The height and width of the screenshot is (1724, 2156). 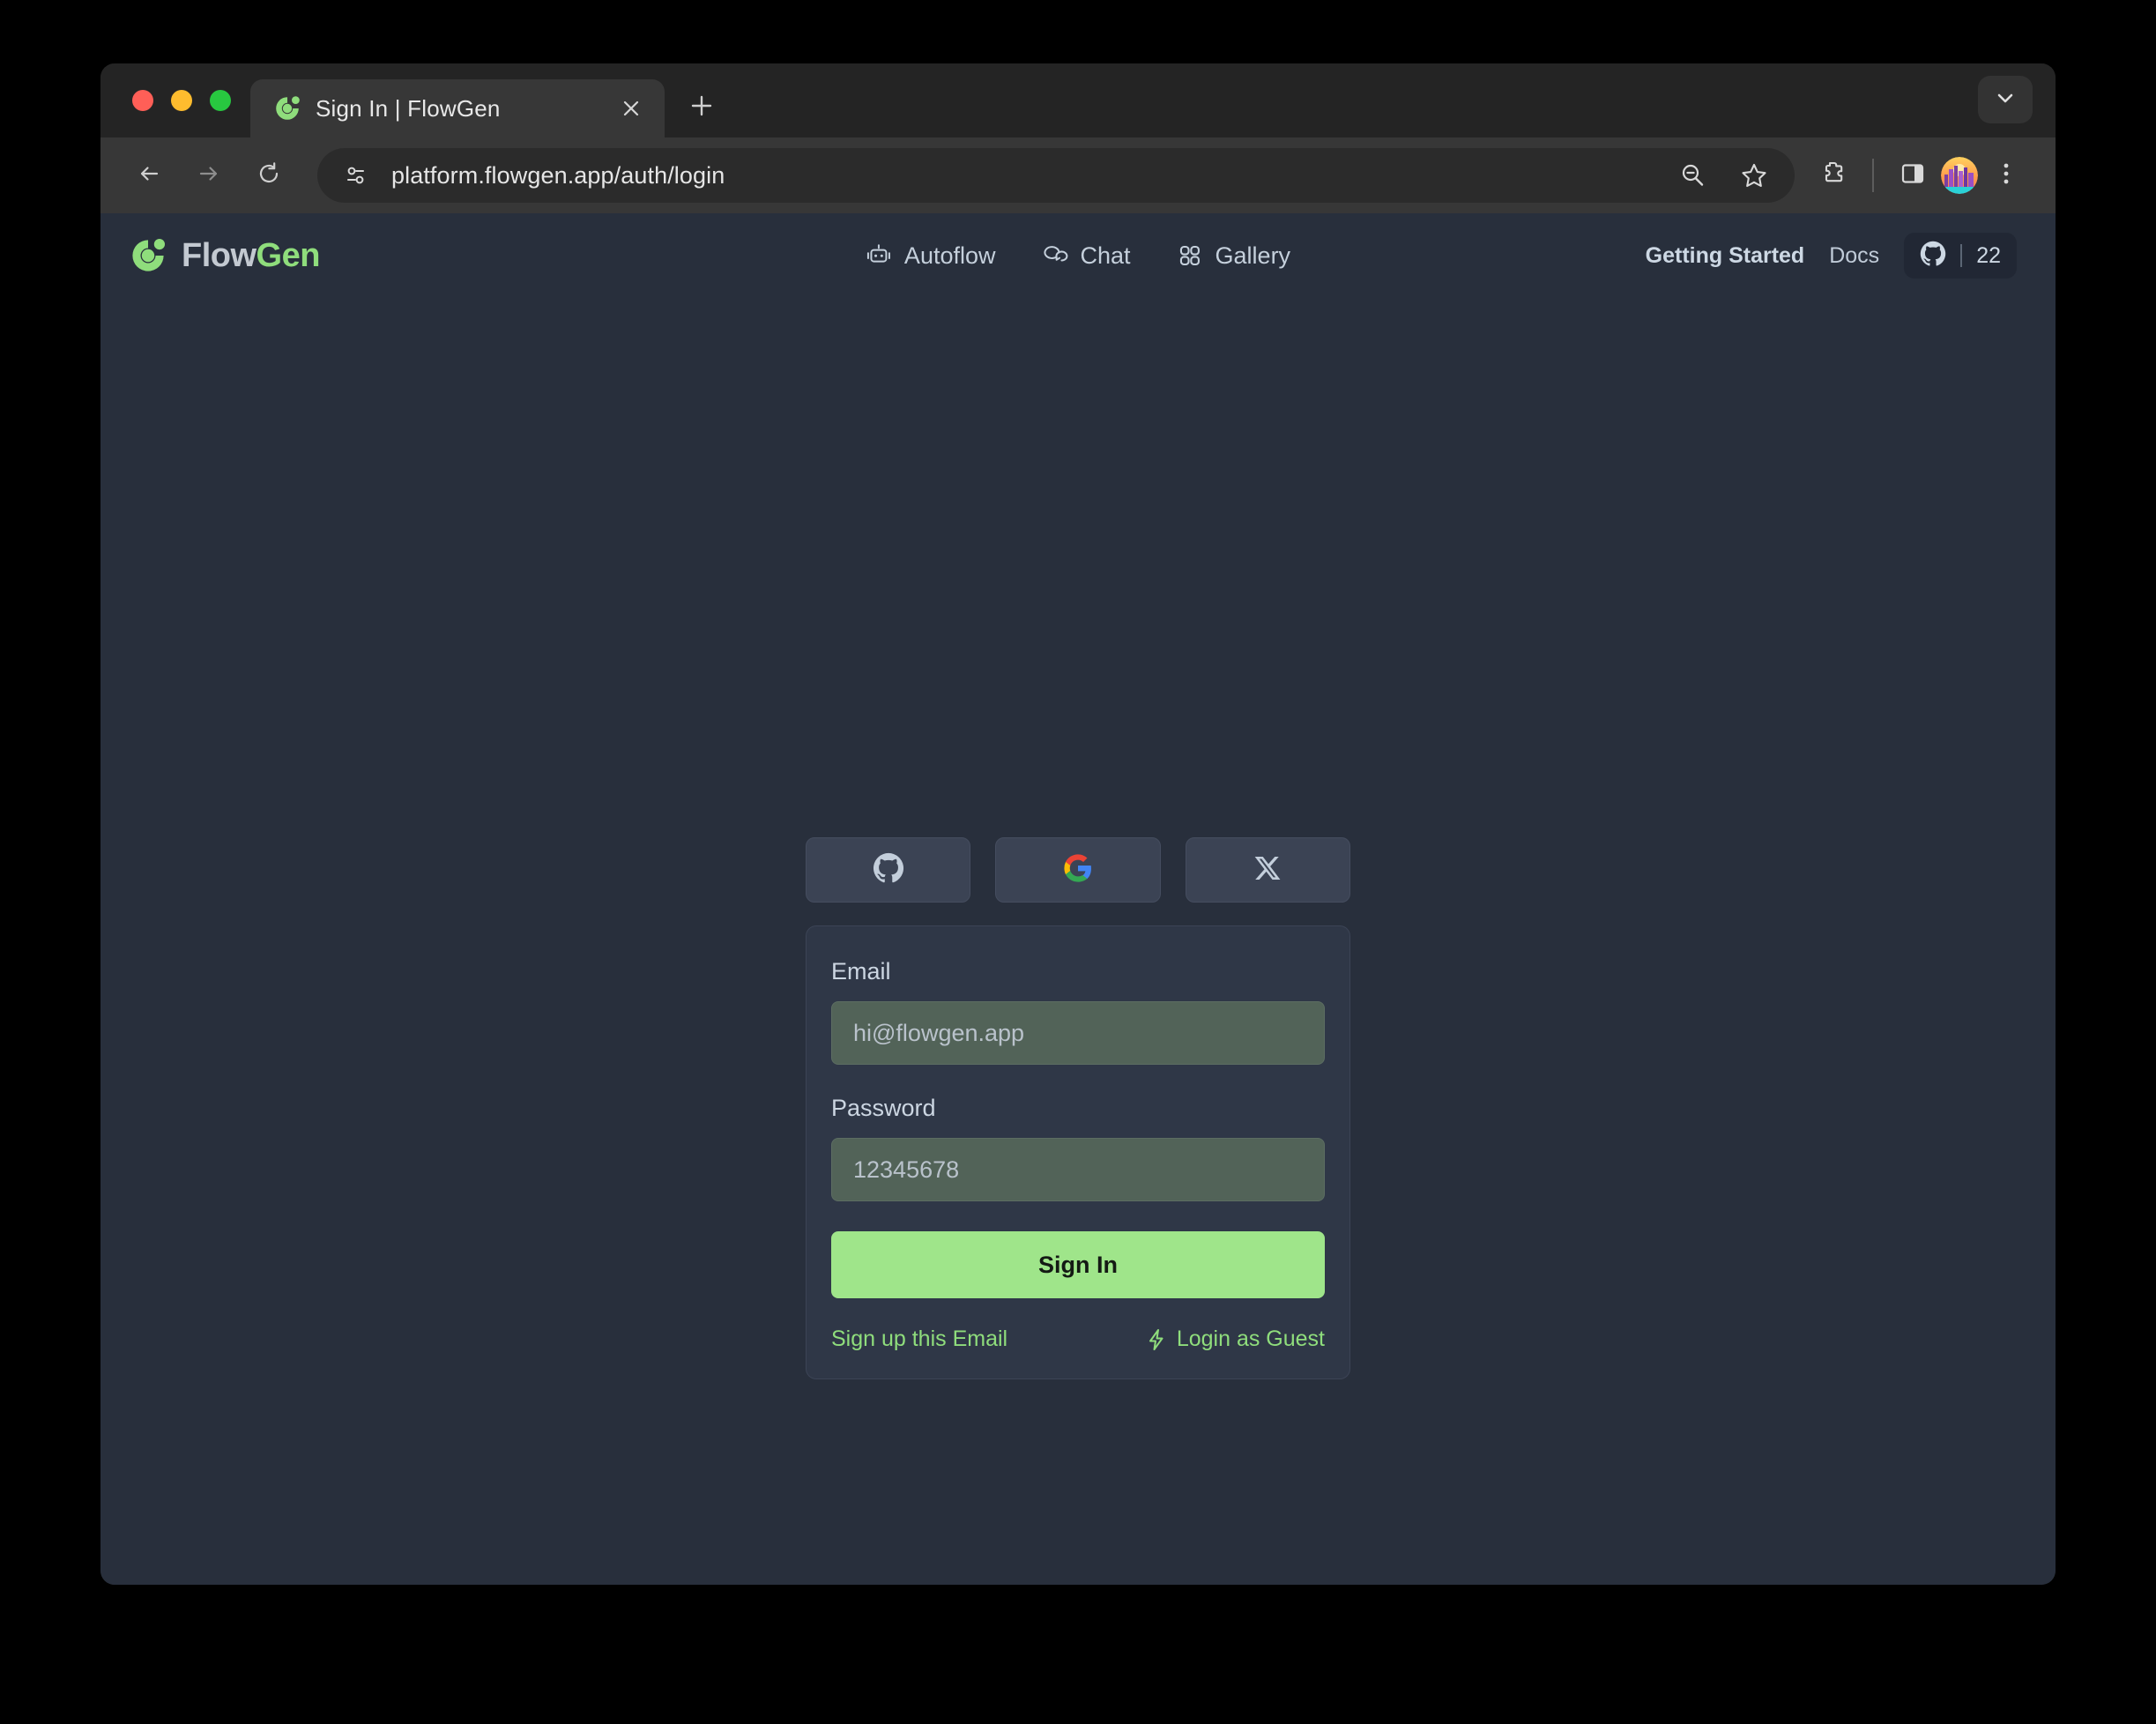 I want to click on arrow-right-icon, so click(x=209, y=175).